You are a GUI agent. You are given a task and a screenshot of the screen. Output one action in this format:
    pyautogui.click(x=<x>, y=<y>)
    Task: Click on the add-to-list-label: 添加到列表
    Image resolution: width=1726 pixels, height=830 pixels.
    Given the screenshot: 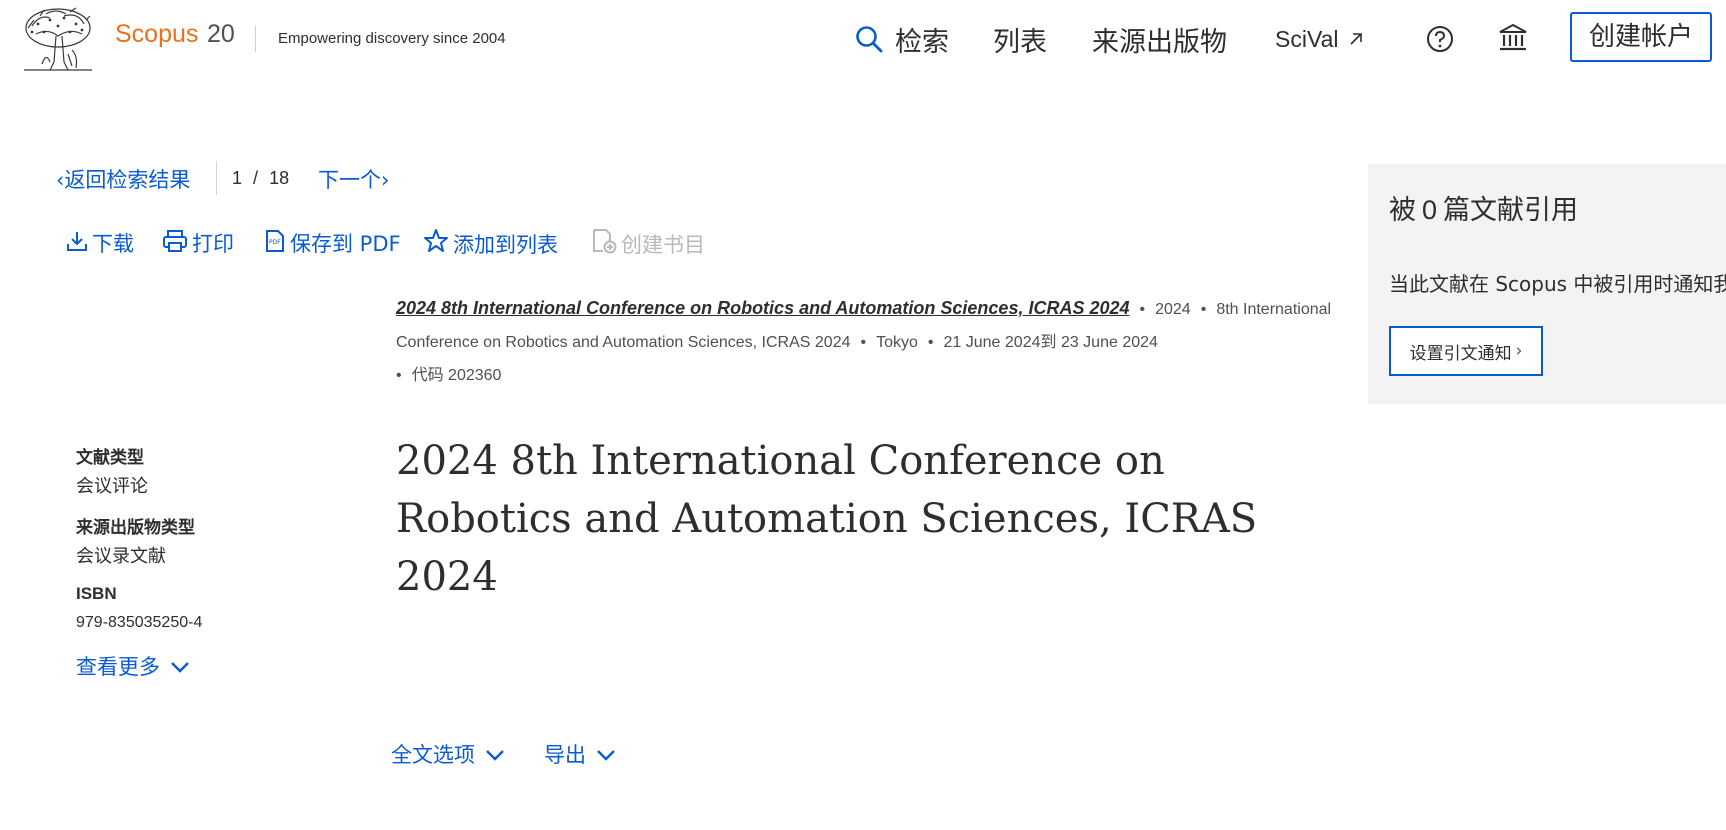 What is the action you would take?
    pyautogui.click(x=505, y=244)
    